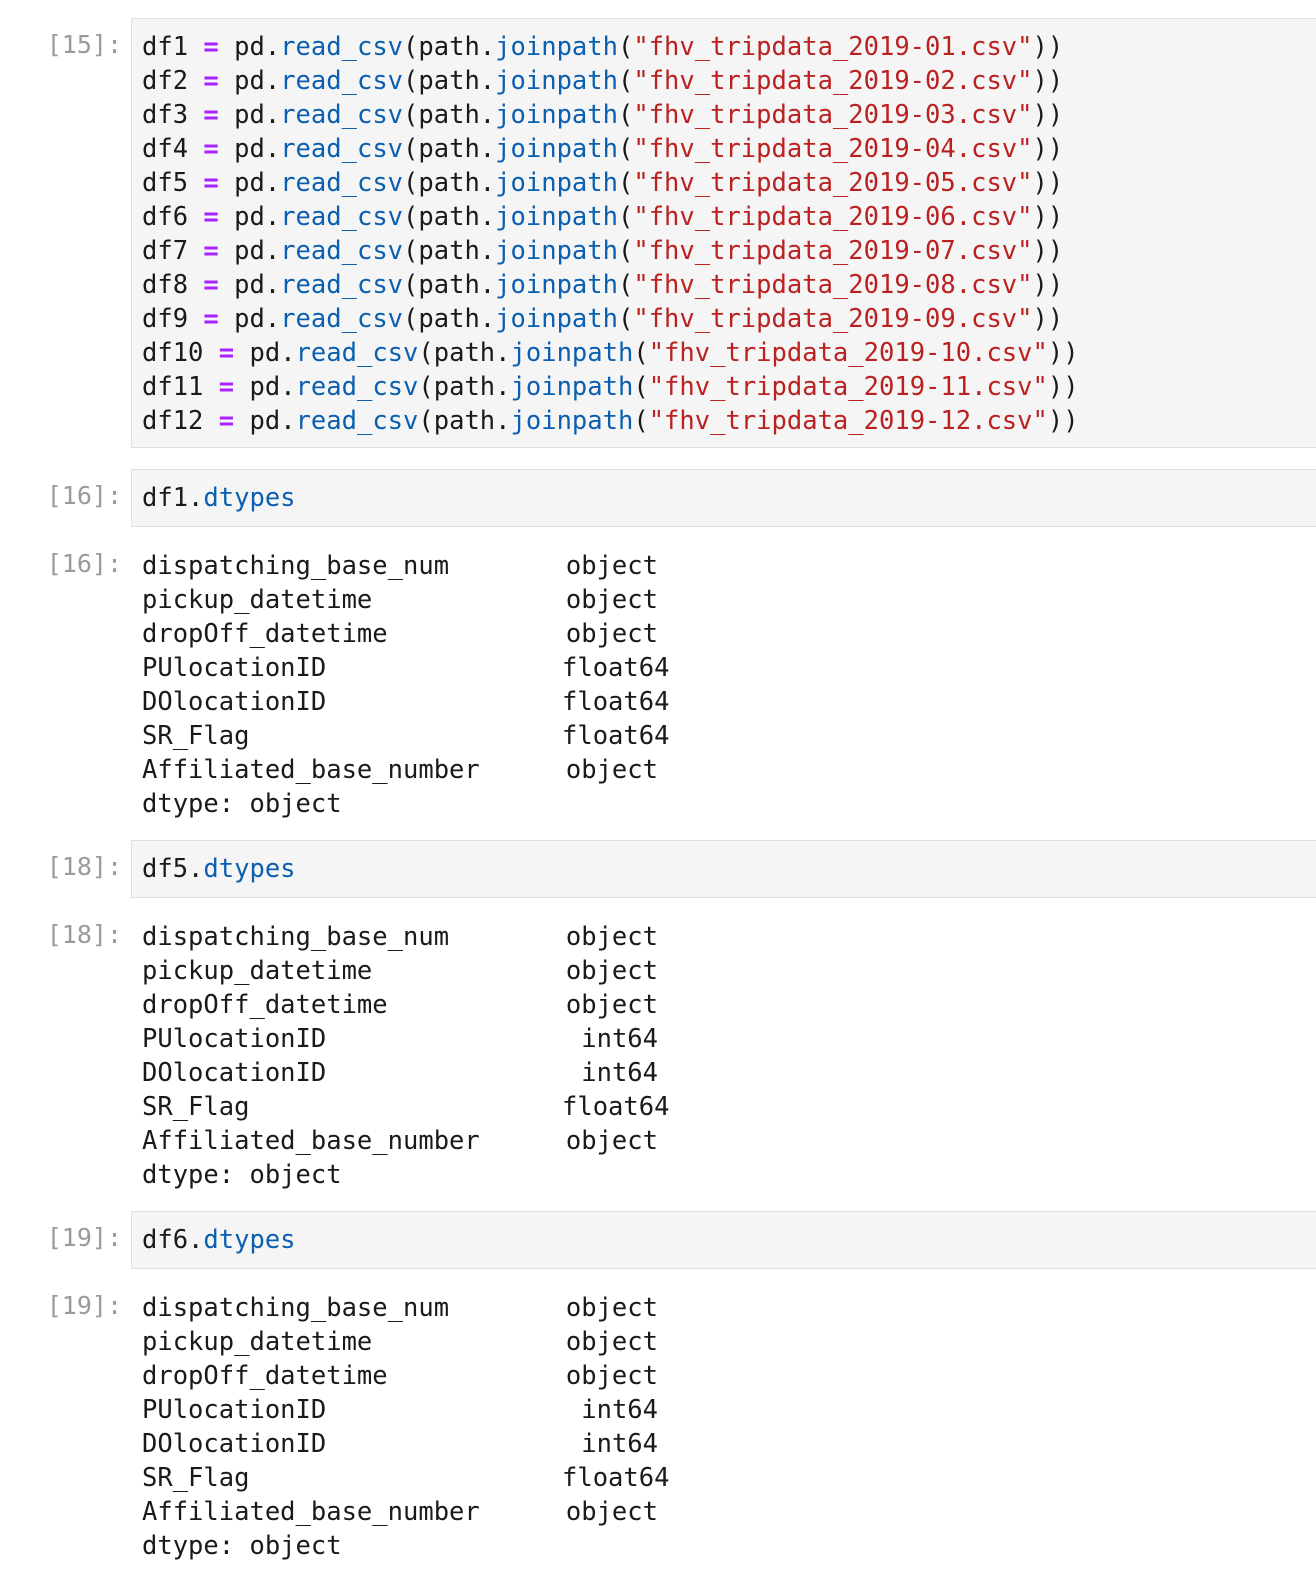 The image size is (1316, 1572). Describe the element at coordinates (400, 770) in the screenshot. I see `dtype-row: Affiliated_base_number object` at that location.